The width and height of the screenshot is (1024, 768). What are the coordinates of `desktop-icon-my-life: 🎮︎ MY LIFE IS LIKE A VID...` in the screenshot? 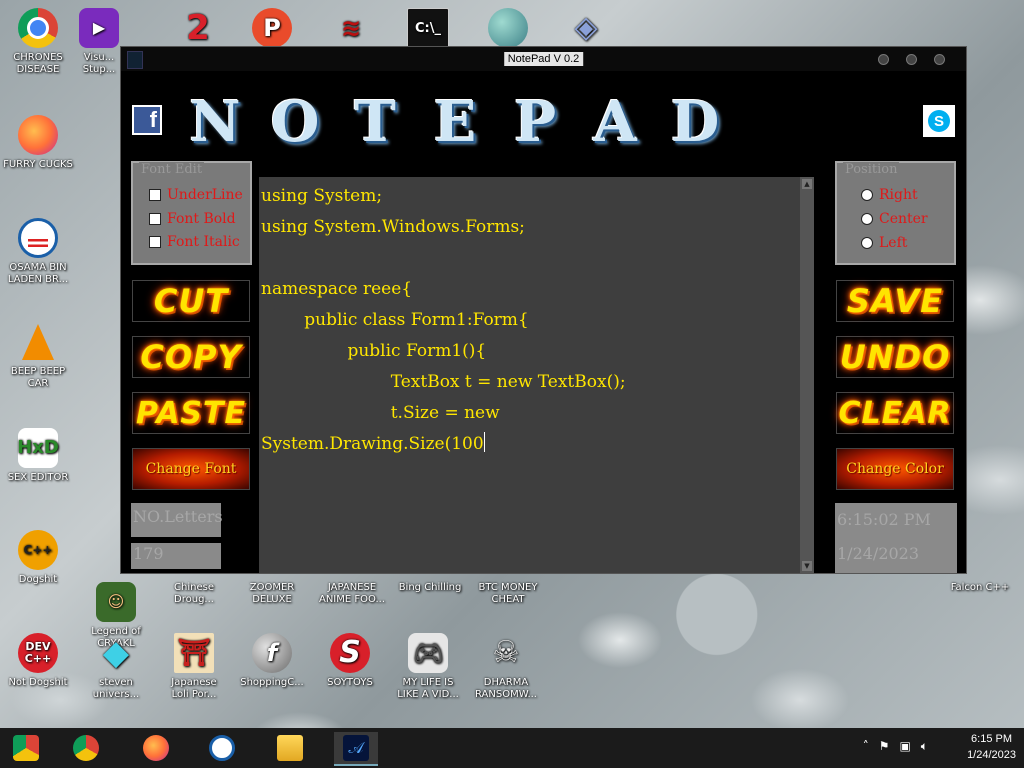 It's located at (428, 667).